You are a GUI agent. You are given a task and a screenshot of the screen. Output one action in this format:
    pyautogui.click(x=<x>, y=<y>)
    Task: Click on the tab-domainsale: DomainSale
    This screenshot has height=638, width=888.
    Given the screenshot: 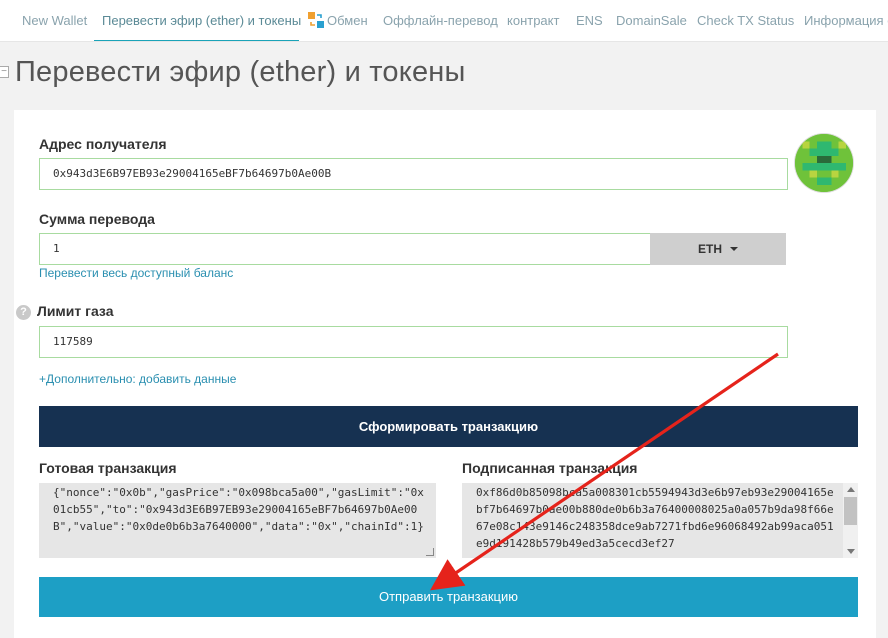 What is the action you would take?
    pyautogui.click(x=651, y=20)
    